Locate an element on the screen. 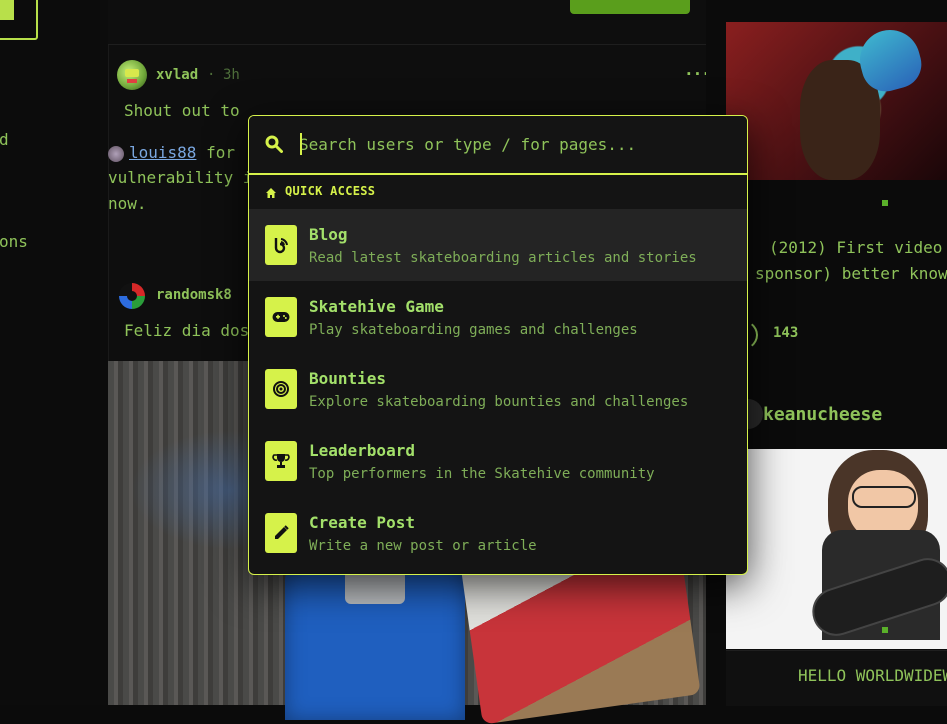 Image resolution: width=947 pixels, height=724 pixels. pencil-icon is located at coordinates (281, 533).